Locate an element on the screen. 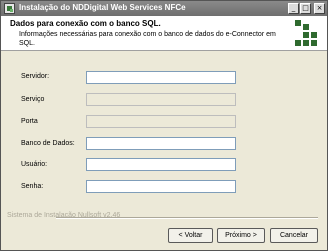 The width and height of the screenshot is (328, 251). cancel-button: Cancelar is located at coordinates (294, 235).